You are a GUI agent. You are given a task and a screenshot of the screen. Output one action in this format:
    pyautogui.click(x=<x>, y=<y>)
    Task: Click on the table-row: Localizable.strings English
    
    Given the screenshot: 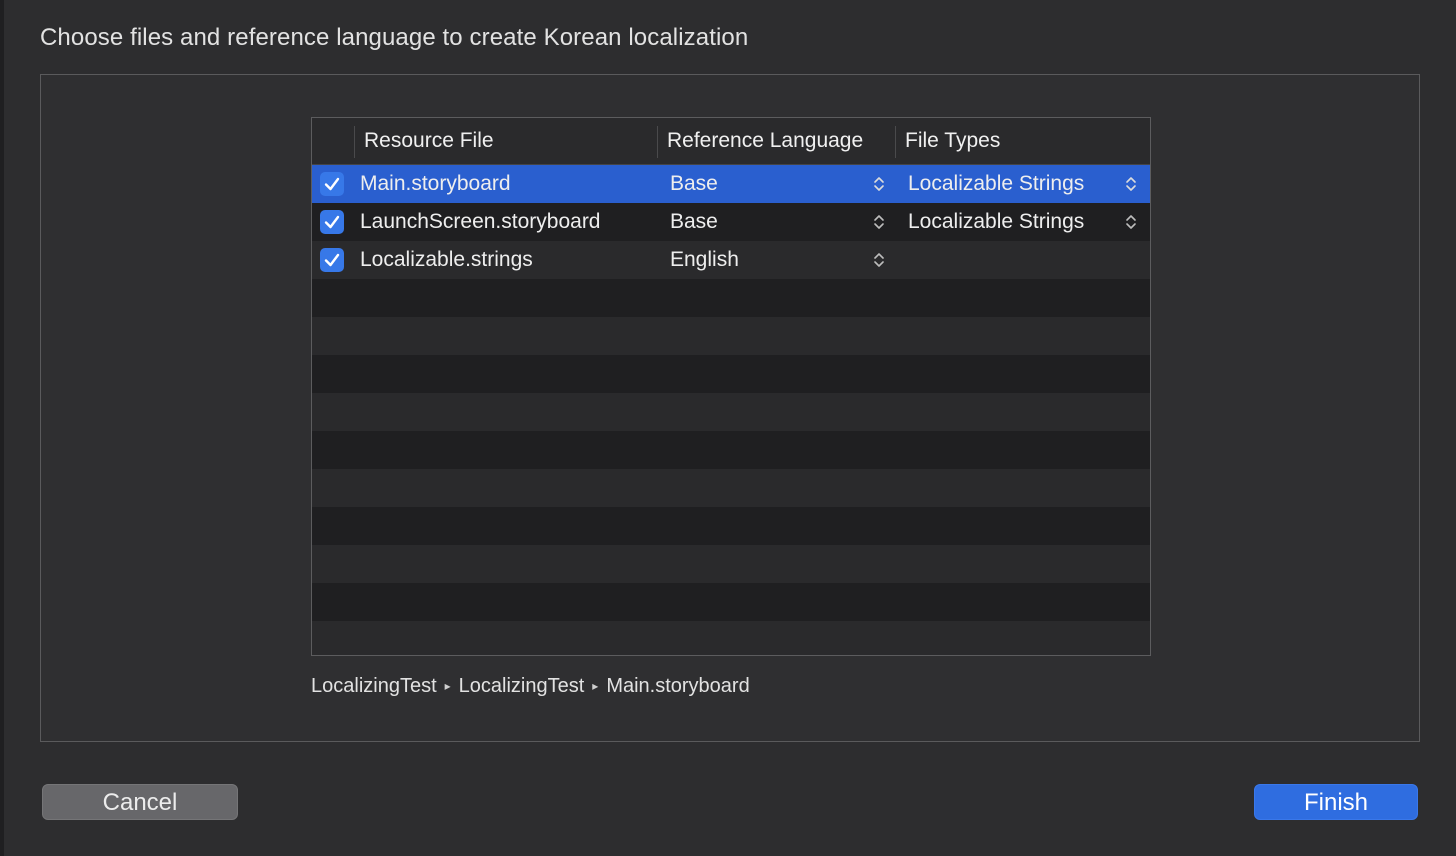 What is the action you would take?
    pyautogui.click(x=731, y=260)
    